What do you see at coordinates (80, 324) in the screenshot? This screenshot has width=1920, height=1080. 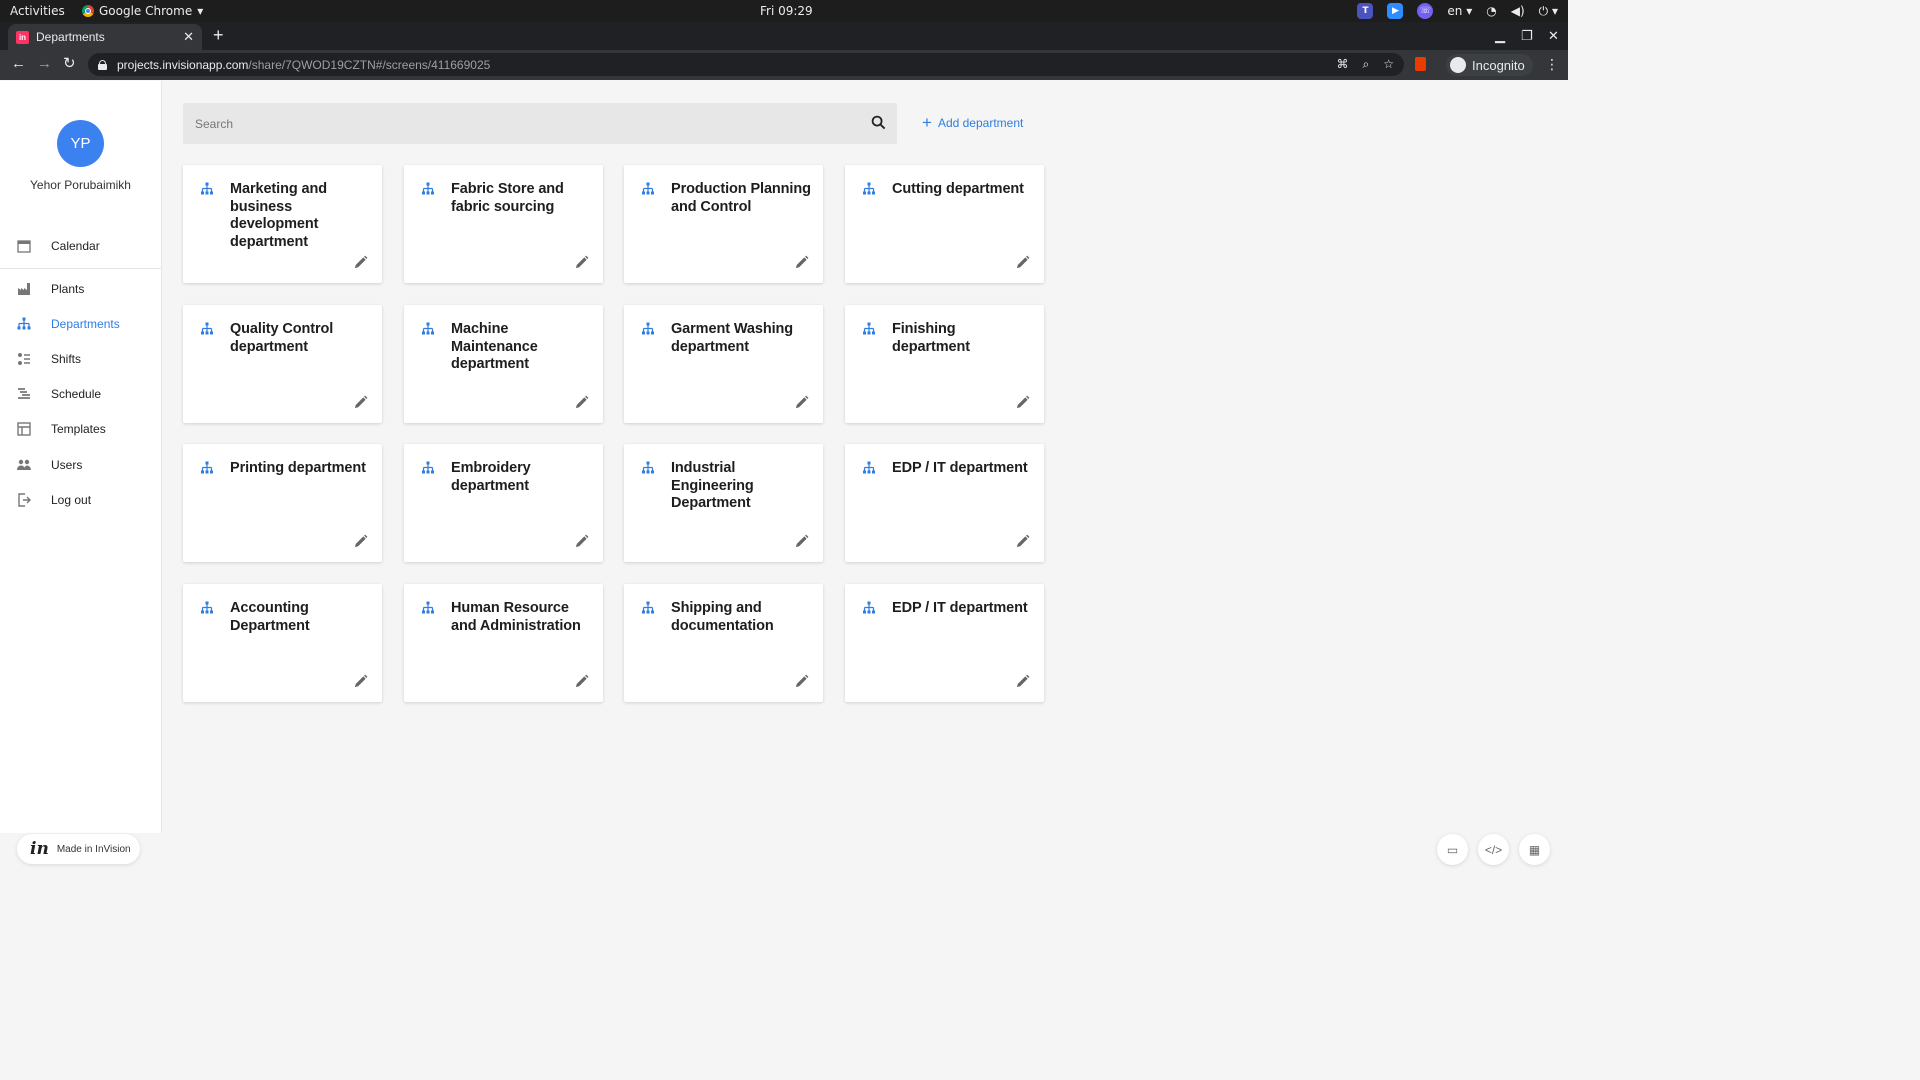 I see `sidebar-item-departments: Departments` at bounding box center [80, 324].